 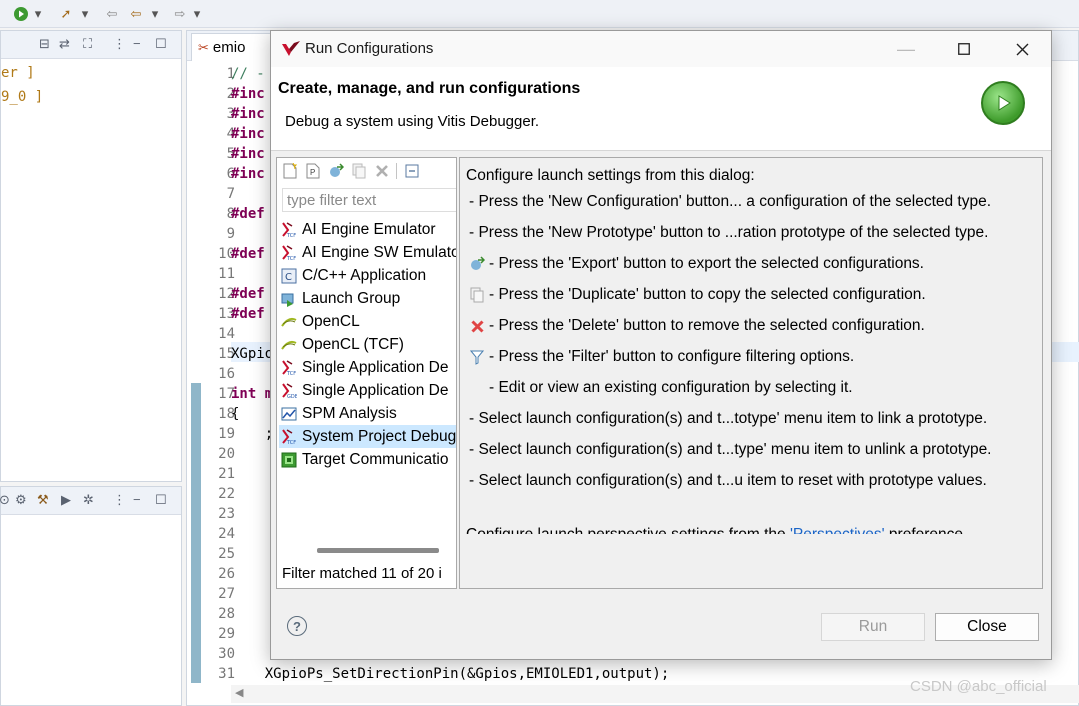 I want to click on config-type-item: TCF AI Engine Emulator, so click(x=367, y=229).